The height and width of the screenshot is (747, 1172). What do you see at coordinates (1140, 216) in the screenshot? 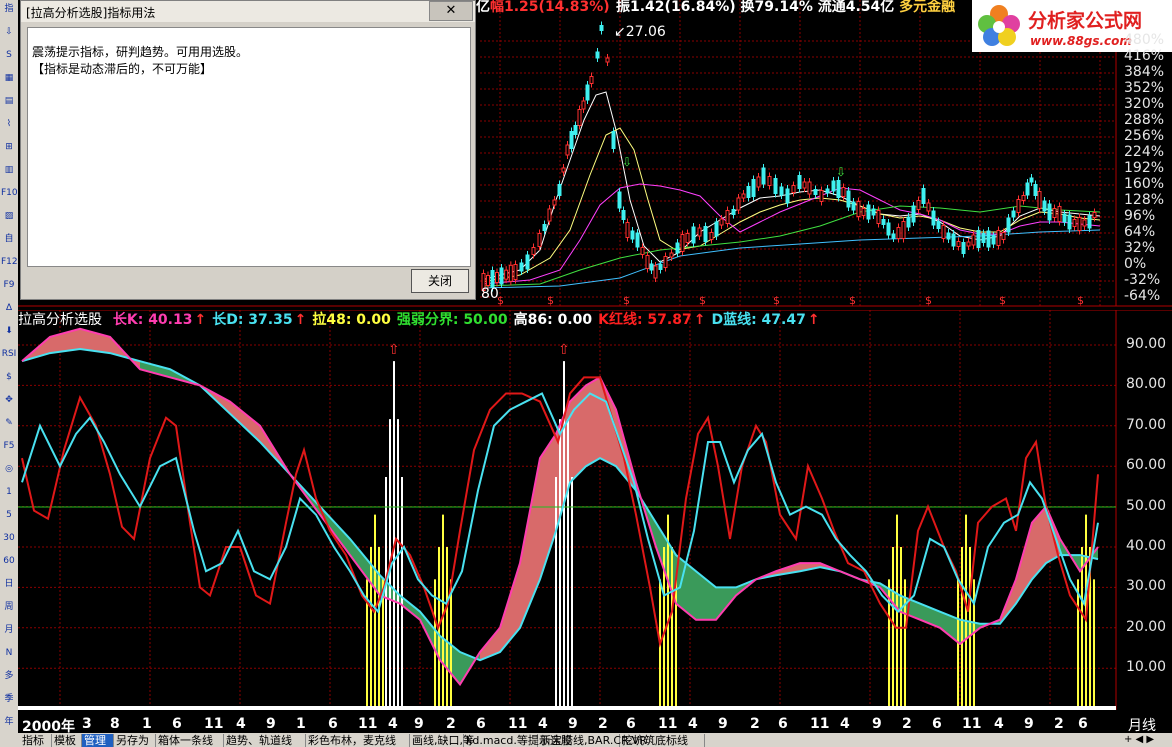
I see `price-axis-label: 96%` at bounding box center [1140, 216].